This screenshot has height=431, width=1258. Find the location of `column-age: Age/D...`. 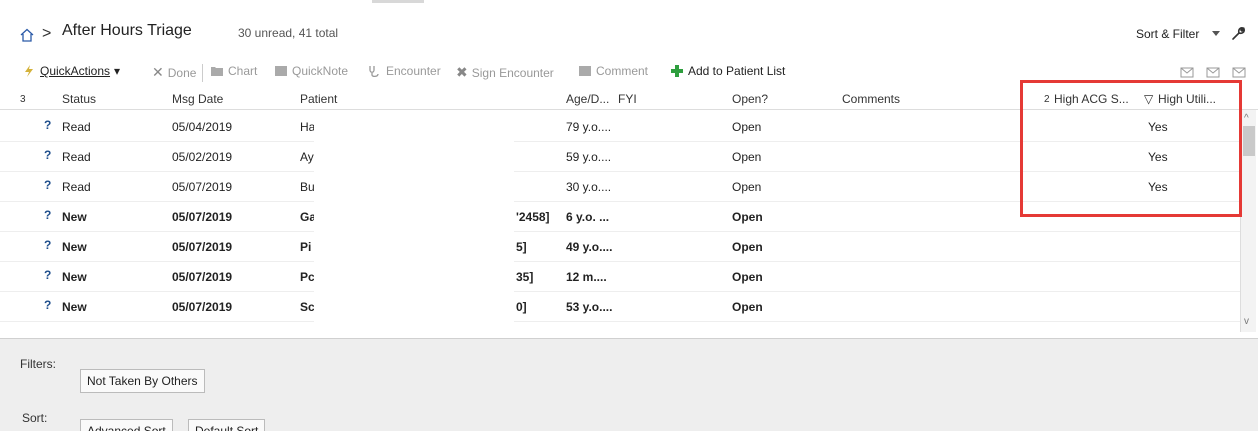

column-age: Age/D... is located at coordinates (587, 99).